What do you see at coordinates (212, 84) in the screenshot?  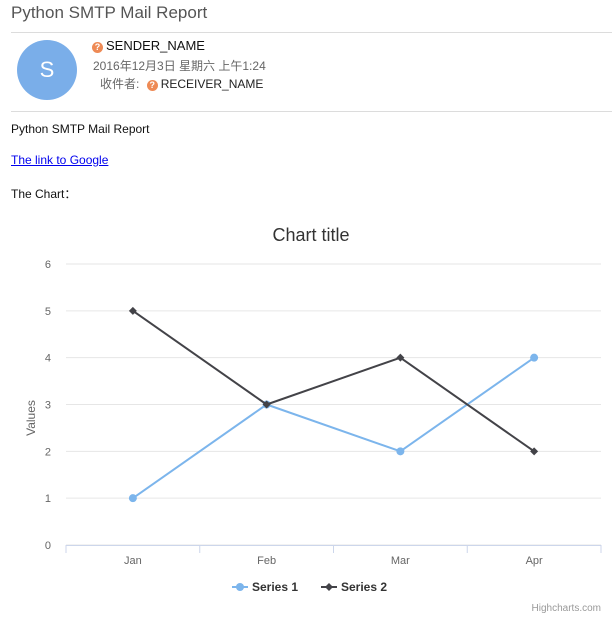 I see `receiver-name: RECEIVER_NAME` at bounding box center [212, 84].